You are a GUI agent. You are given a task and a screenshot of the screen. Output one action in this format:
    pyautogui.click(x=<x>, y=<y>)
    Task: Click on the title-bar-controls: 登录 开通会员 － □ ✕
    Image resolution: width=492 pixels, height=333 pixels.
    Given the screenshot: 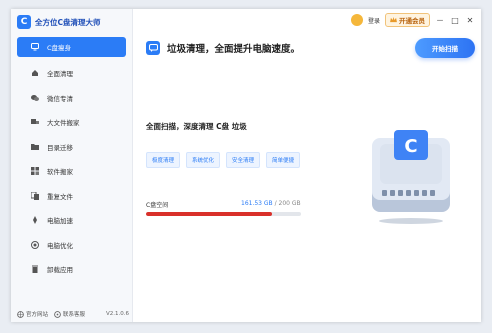 What is the action you would take?
    pyautogui.click(x=412, y=20)
    